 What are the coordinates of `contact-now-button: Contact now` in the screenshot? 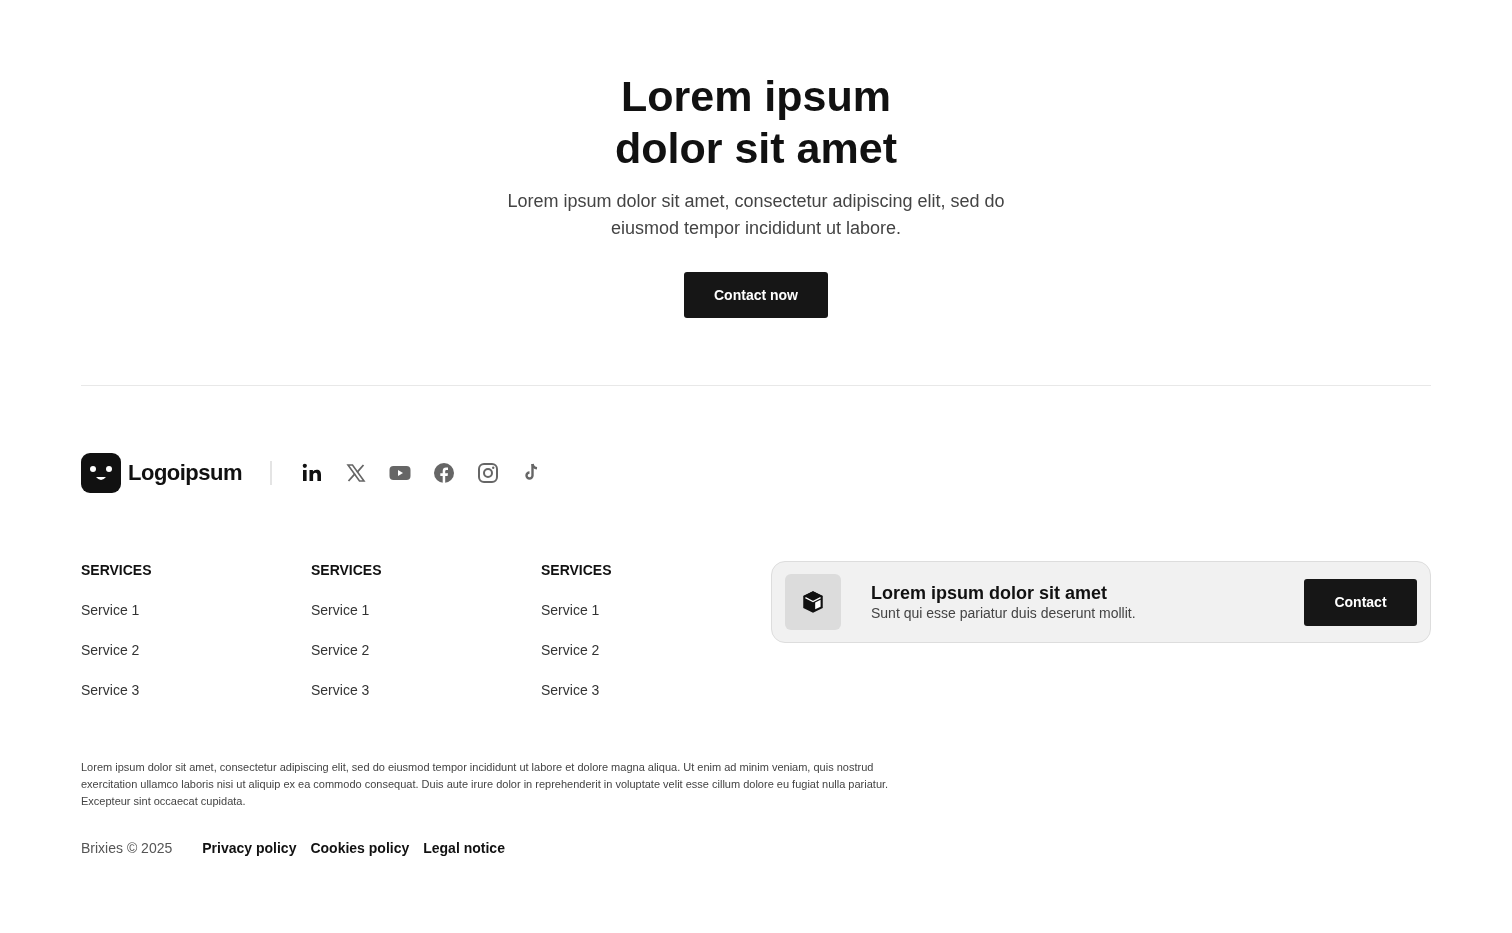 It's located at (756, 295).